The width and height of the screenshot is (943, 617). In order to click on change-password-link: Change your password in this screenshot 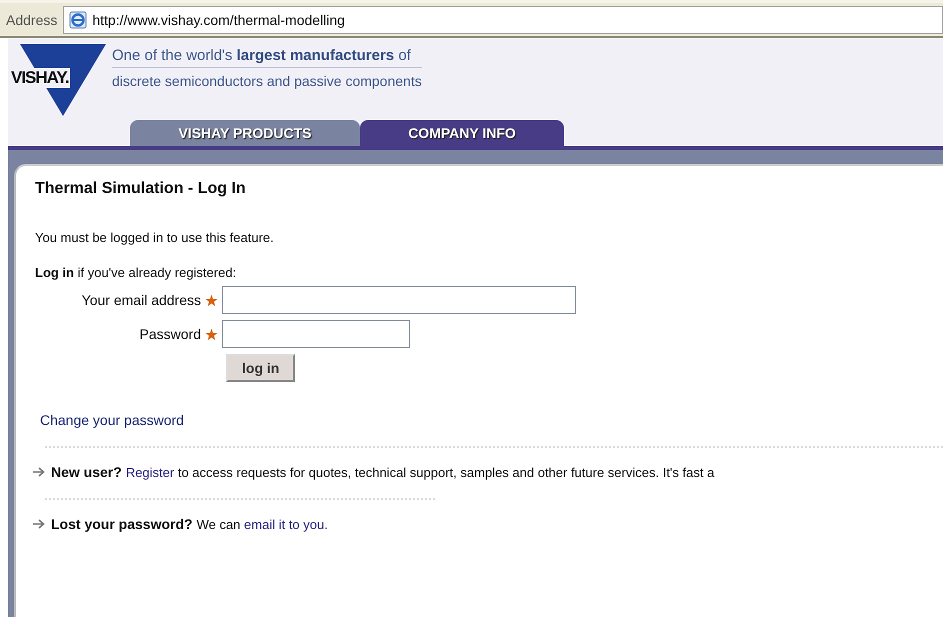, I will do `click(112, 420)`.